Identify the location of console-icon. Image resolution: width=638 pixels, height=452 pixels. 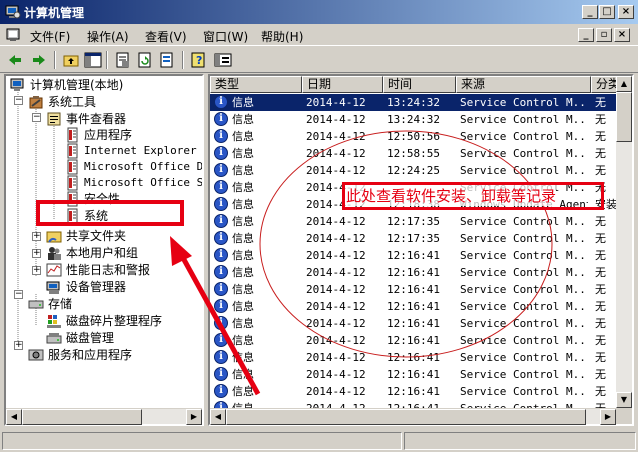
(223, 60).